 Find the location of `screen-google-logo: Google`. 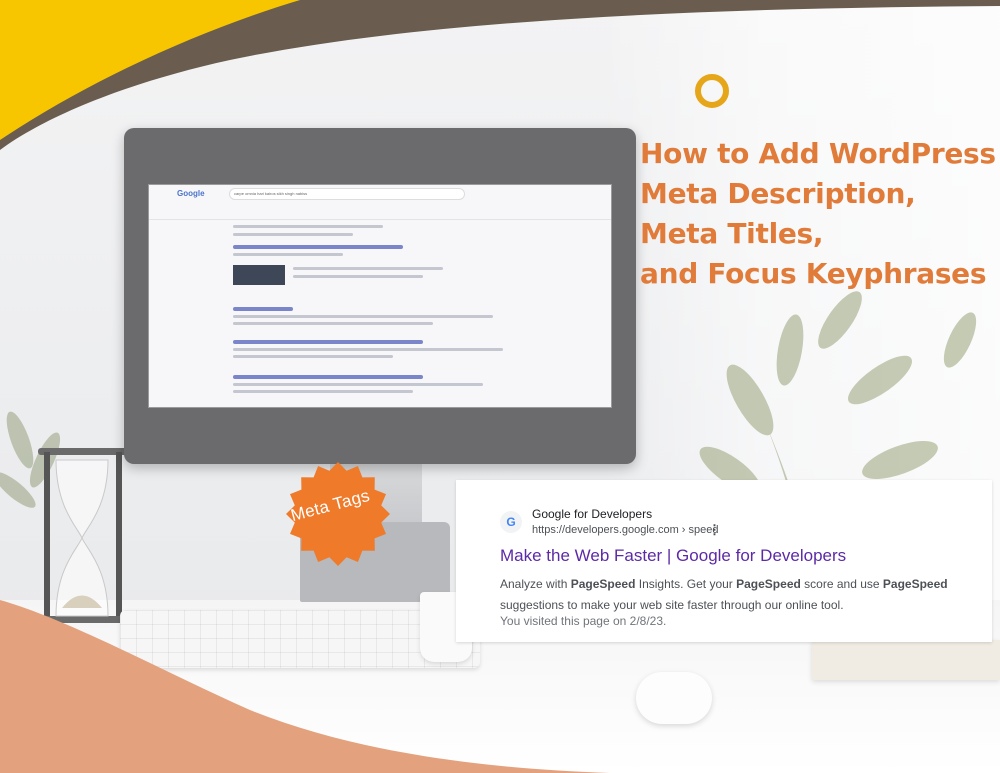

screen-google-logo: Google is located at coordinates (191, 193).